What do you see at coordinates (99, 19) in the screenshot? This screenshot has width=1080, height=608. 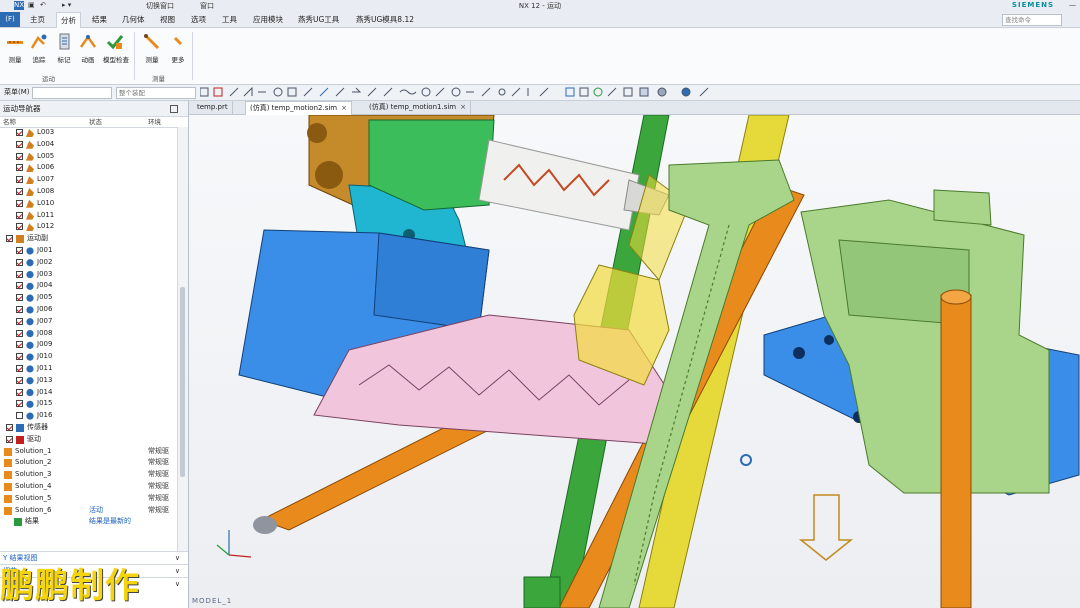 I see `tab-results: 结果` at bounding box center [99, 19].